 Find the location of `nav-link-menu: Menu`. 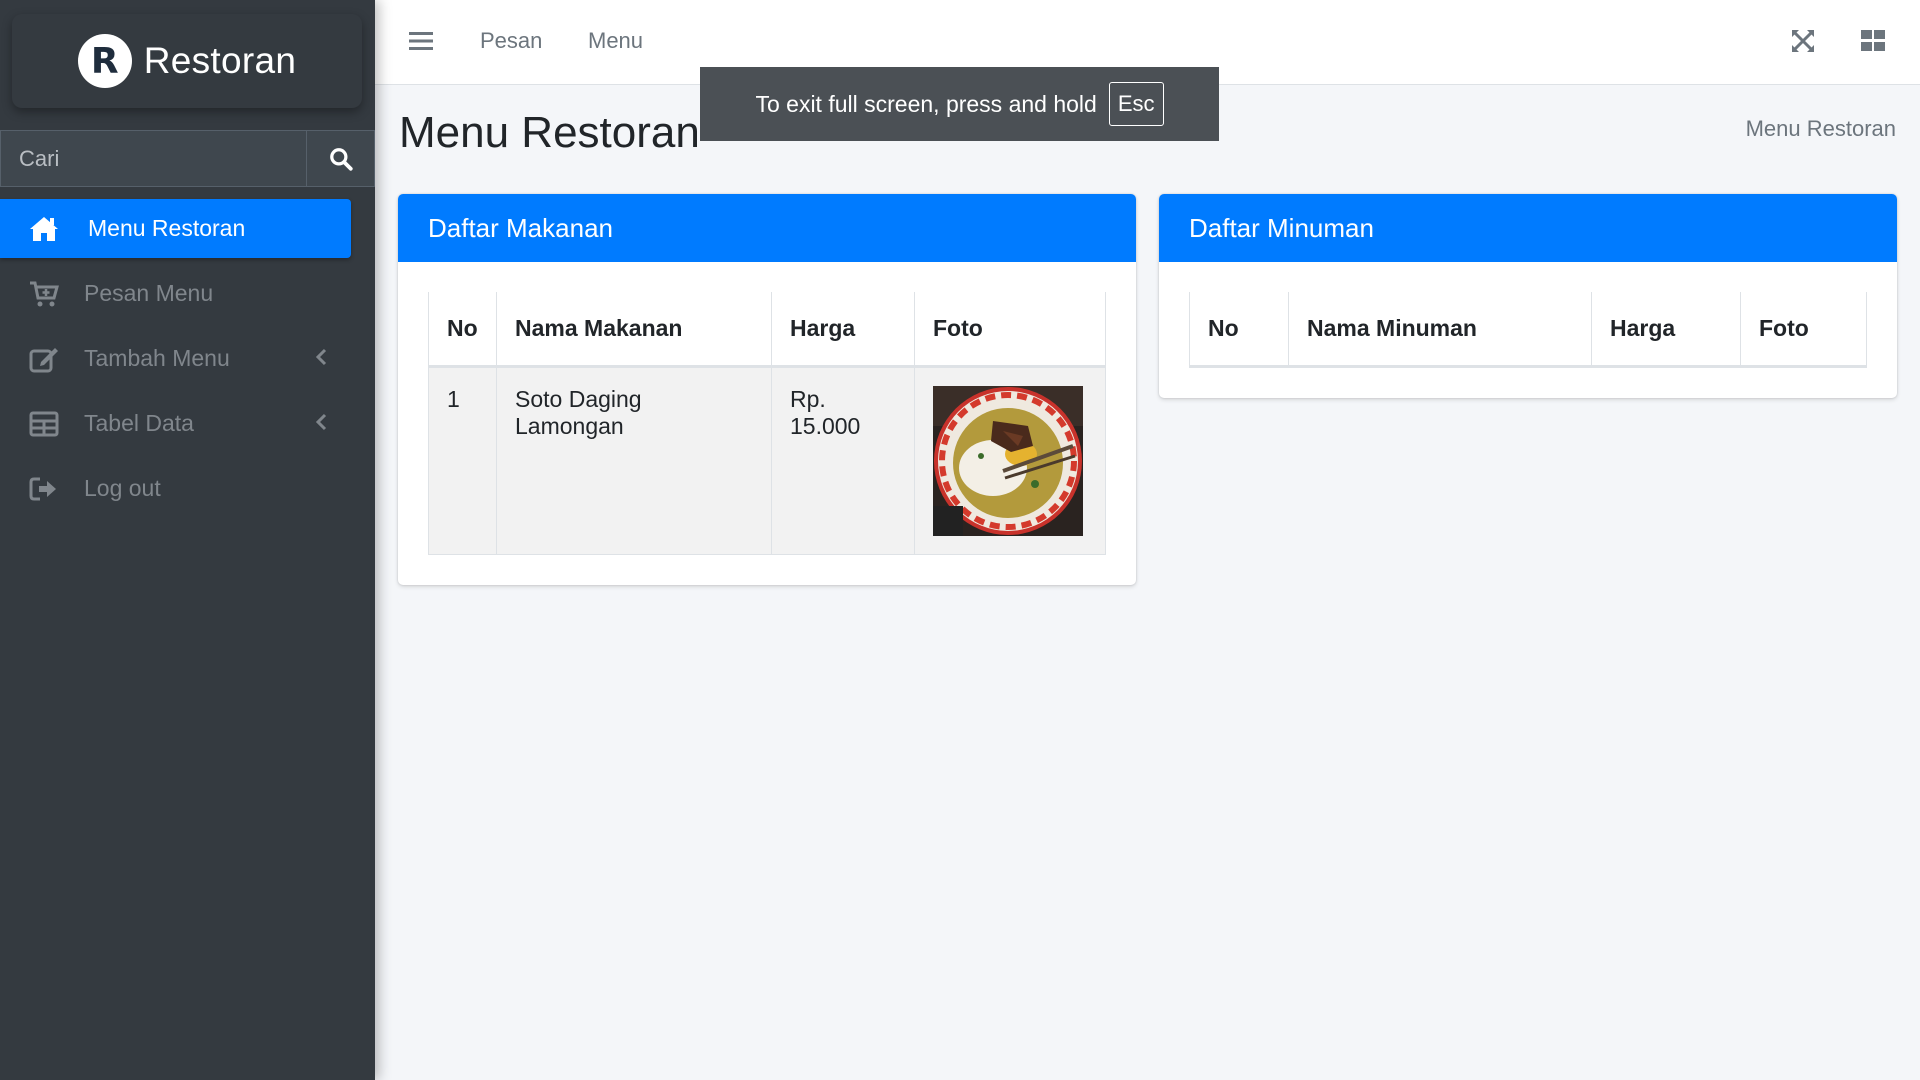

nav-link-menu: Menu is located at coordinates (615, 41).